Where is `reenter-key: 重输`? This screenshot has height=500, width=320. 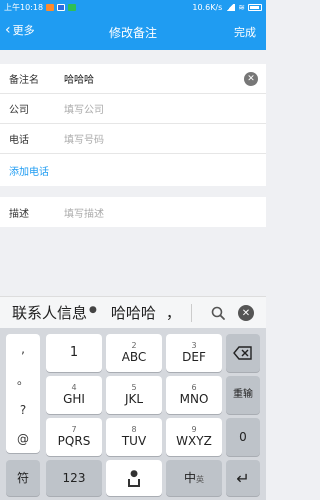 reenter-key: 重输 is located at coordinates (243, 395).